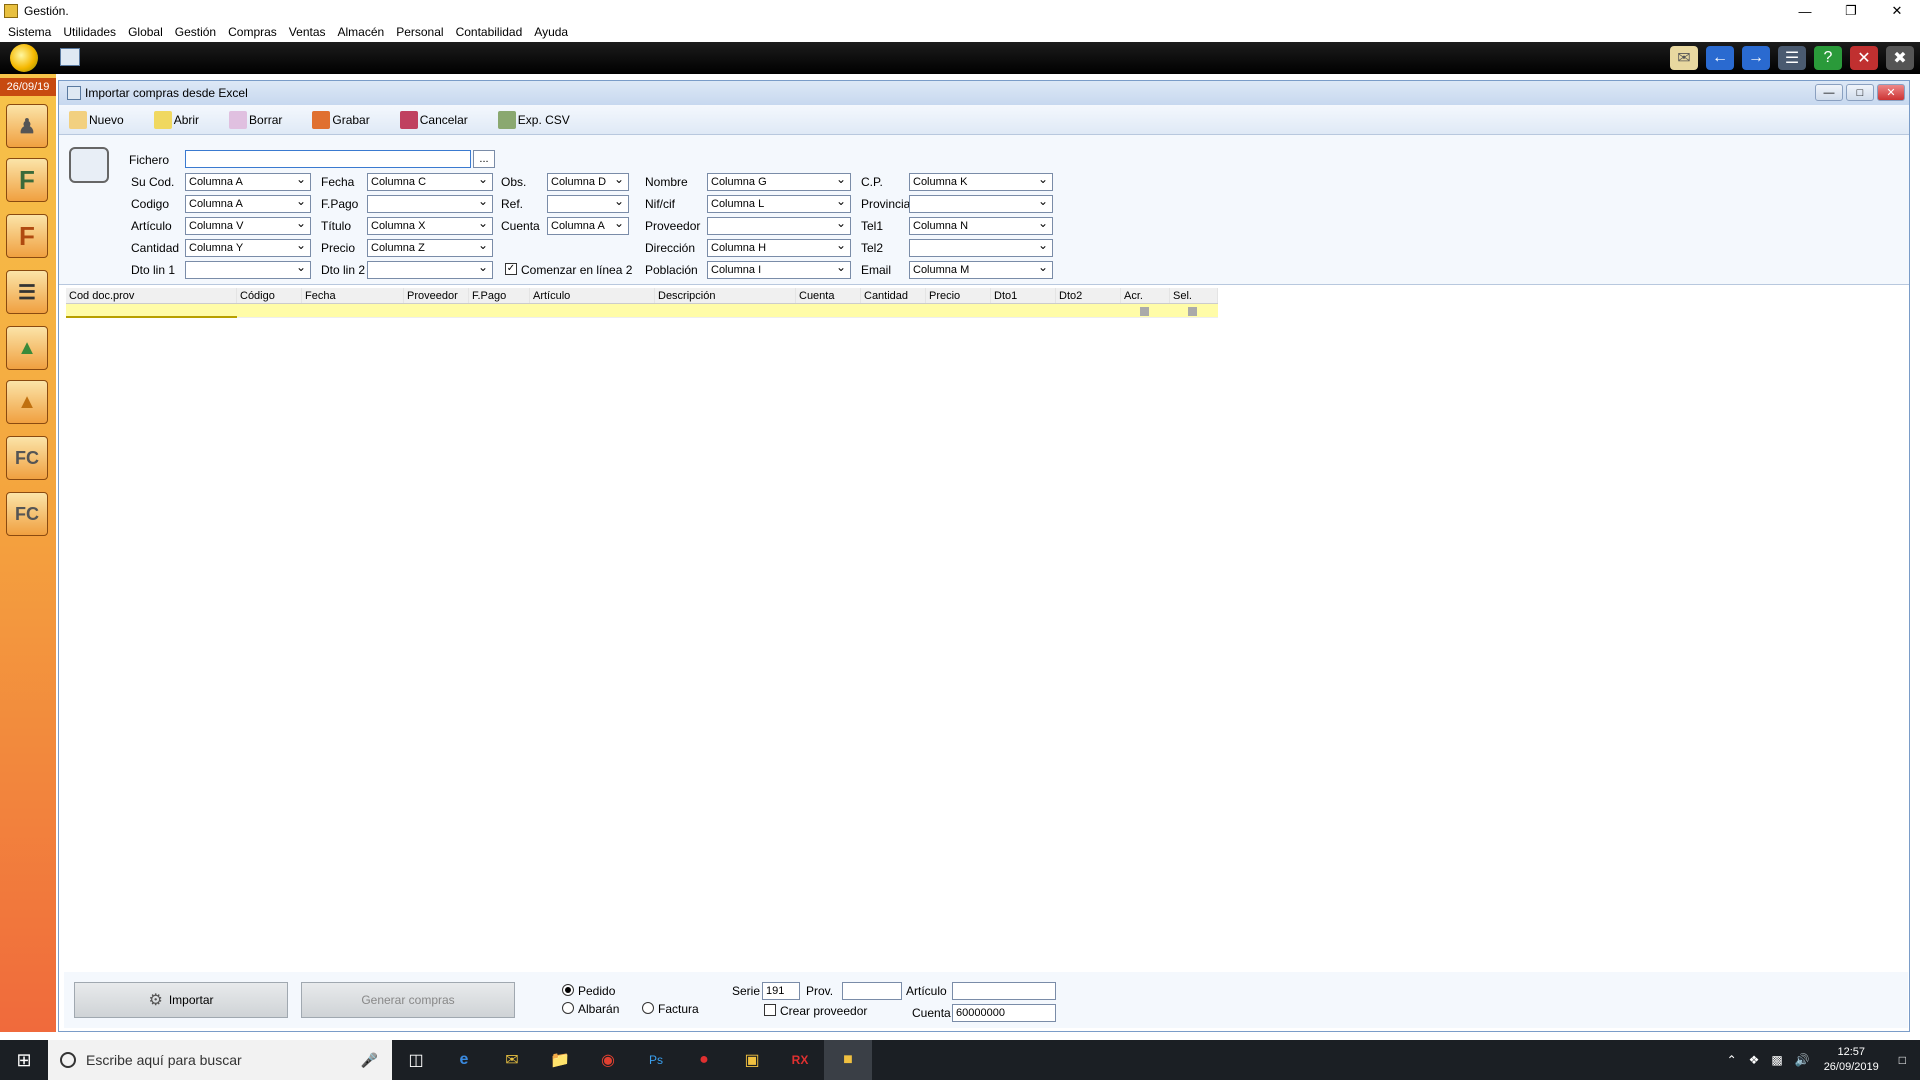  Describe the element at coordinates (248, 247) in the screenshot. I see `cantidad-select: Columna Y` at that location.